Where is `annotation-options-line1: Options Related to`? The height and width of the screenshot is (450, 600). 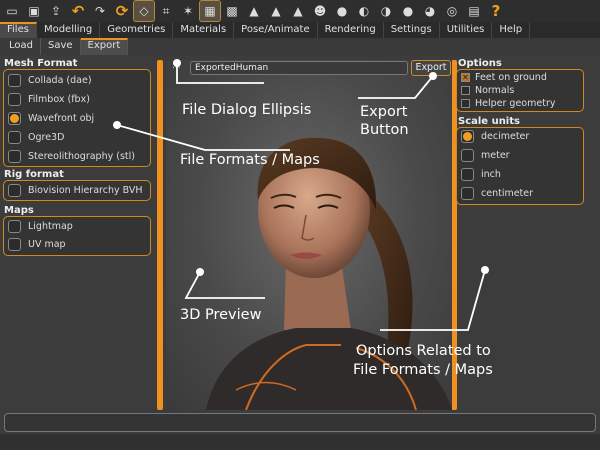
annotation-options-line1: Options Related to is located at coordinates (423, 351).